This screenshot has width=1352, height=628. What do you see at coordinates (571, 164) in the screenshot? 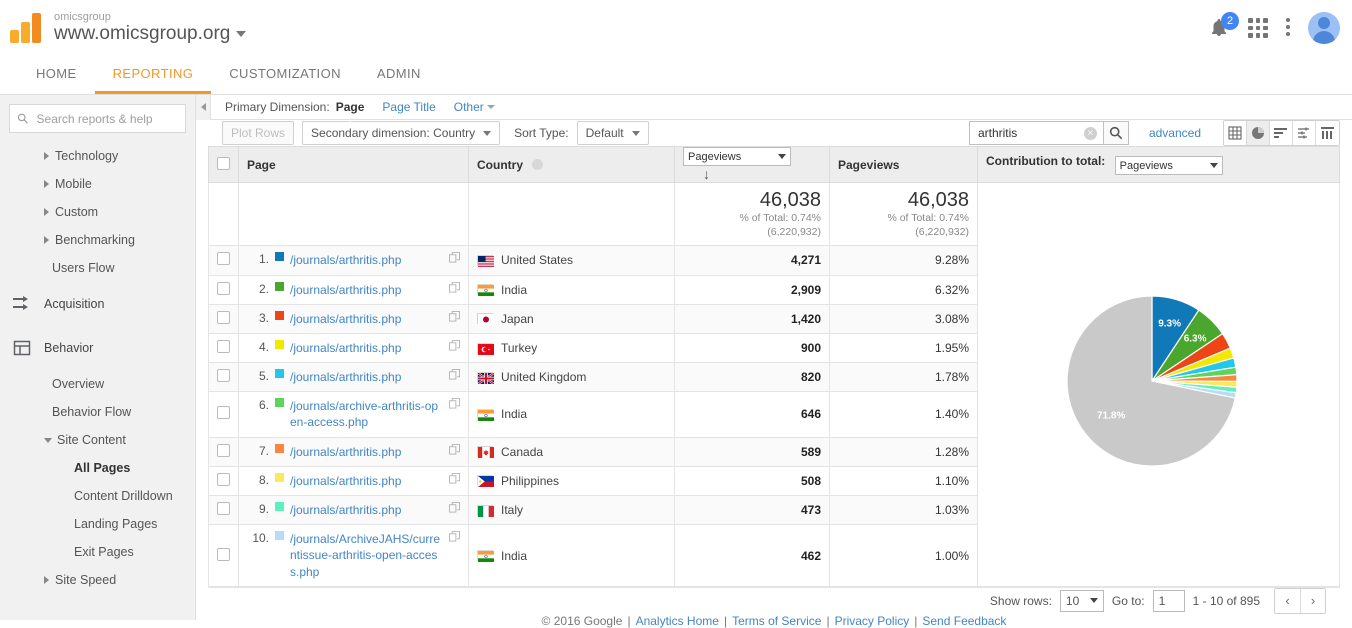
I see `column-header-country: Country` at bounding box center [571, 164].